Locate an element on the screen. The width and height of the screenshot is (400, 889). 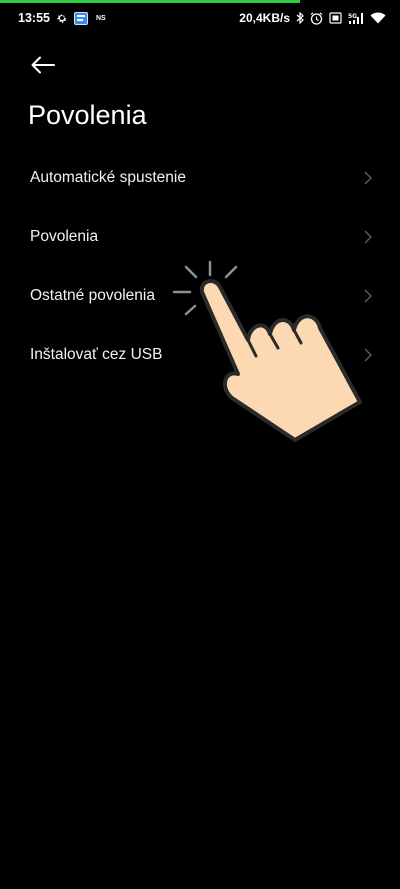
notification-ns-label: NS is located at coordinates (100, 18).